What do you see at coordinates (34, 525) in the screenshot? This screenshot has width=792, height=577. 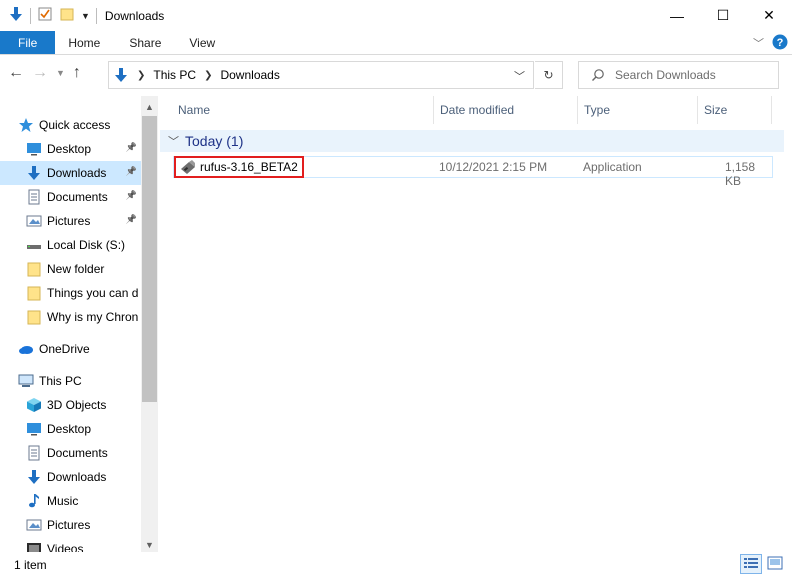 I see `pictures-icon` at bounding box center [34, 525].